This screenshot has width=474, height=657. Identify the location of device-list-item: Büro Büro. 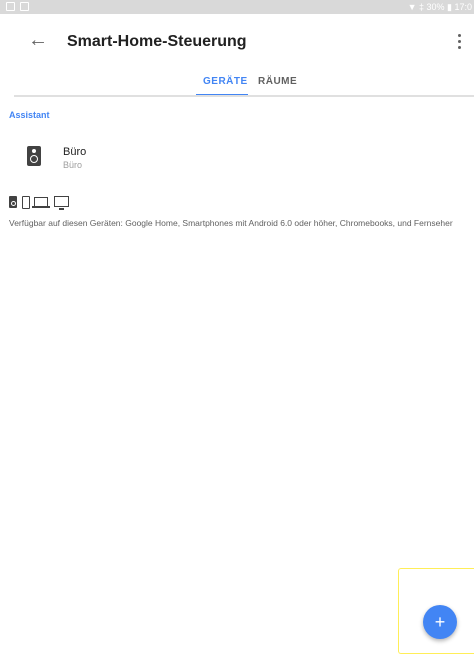
(237, 158).